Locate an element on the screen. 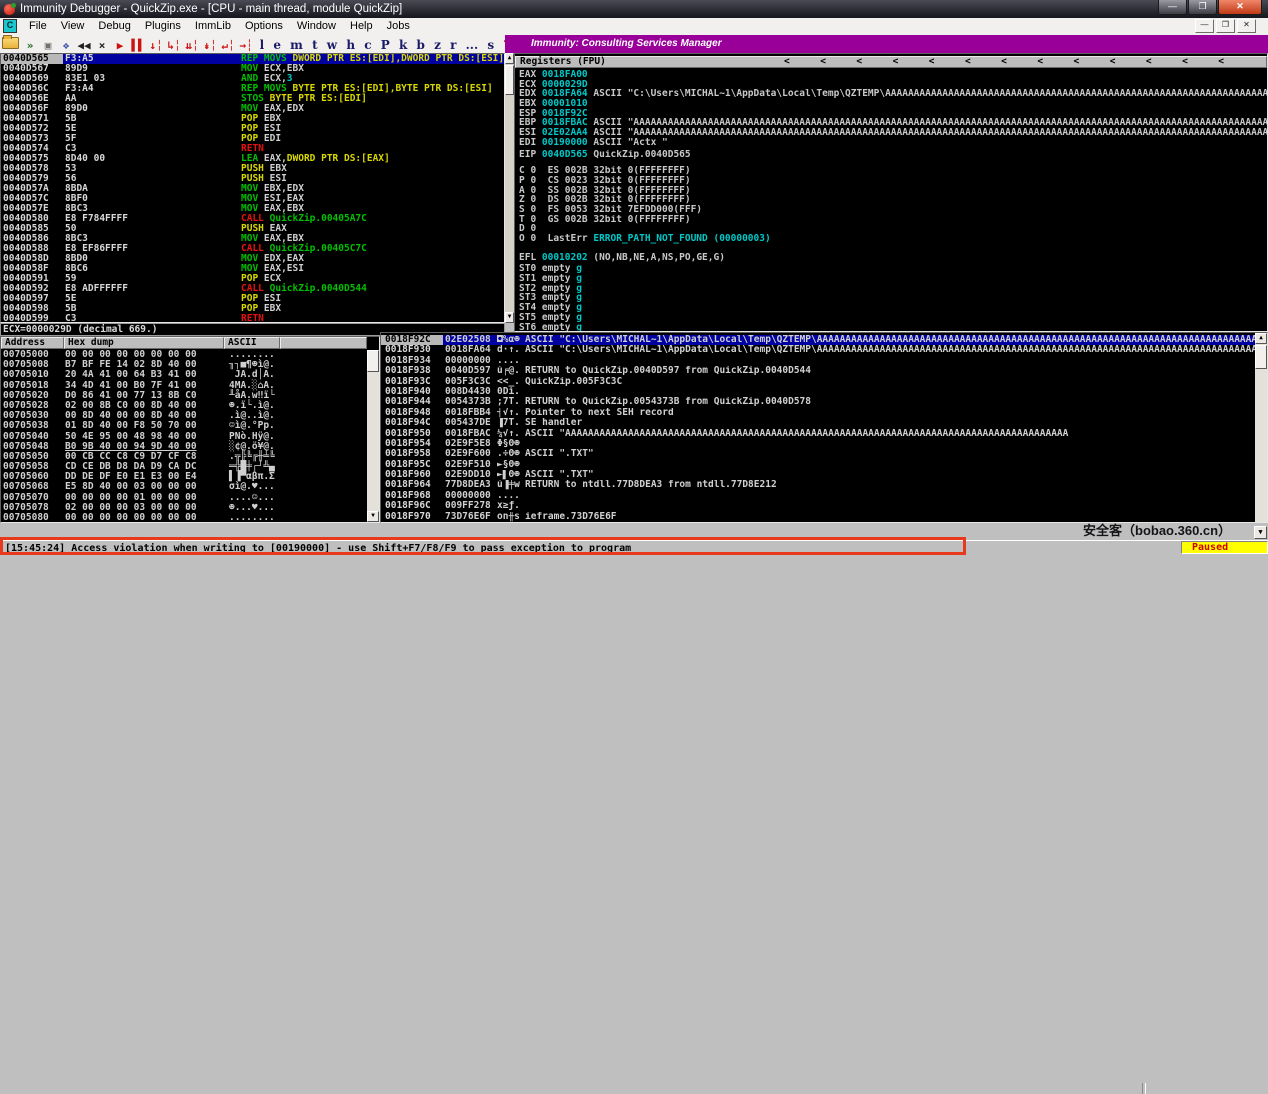 The image size is (1268, 1094). mdi-close-button: ✕ is located at coordinates (1246, 26).